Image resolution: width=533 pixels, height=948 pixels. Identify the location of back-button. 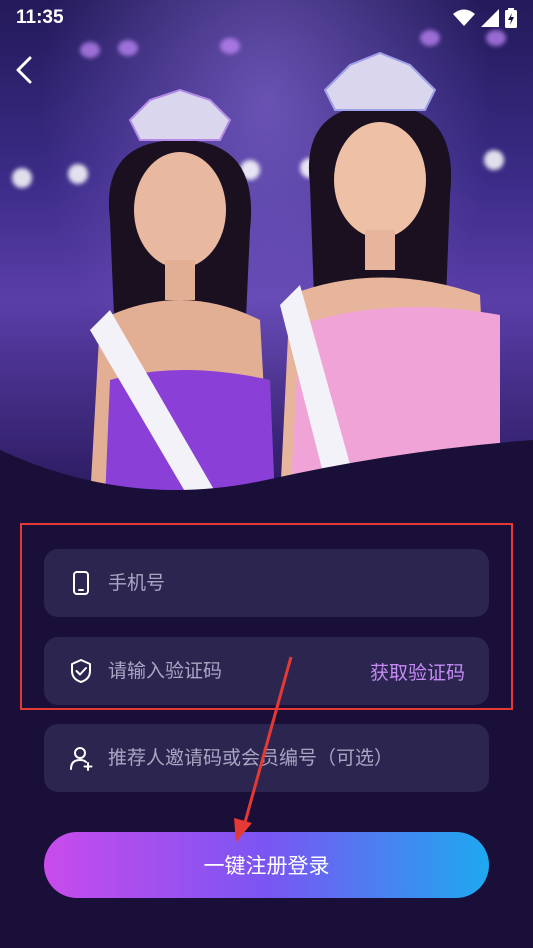
(26, 70).